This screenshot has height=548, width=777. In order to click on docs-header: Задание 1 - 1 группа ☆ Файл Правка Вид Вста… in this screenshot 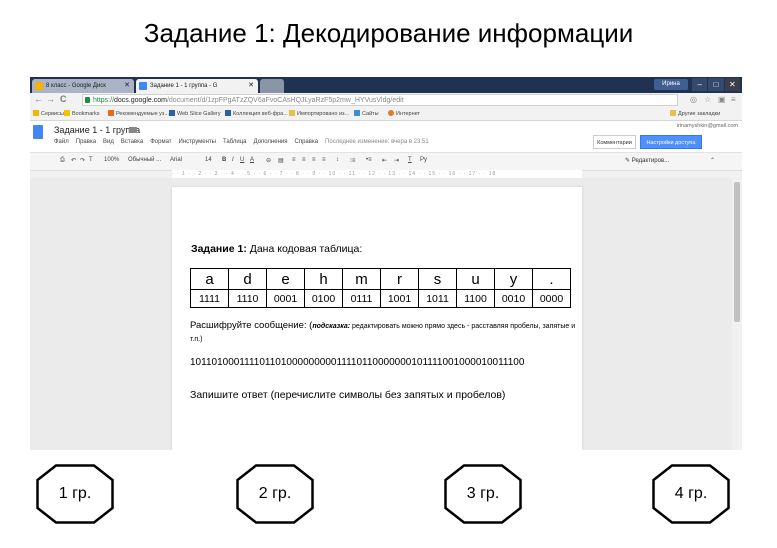, I will do `click(386, 136)`.